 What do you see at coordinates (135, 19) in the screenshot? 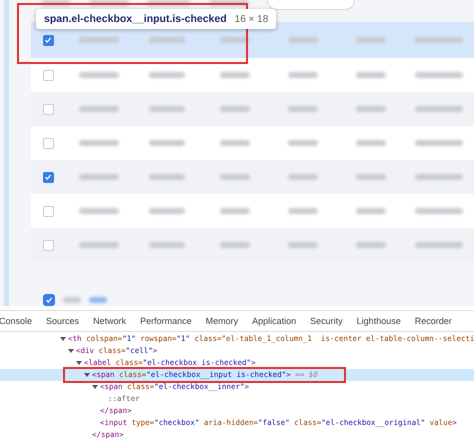
I see `tooltip-selector: span.el-checkbox__input.is-checked` at bounding box center [135, 19].